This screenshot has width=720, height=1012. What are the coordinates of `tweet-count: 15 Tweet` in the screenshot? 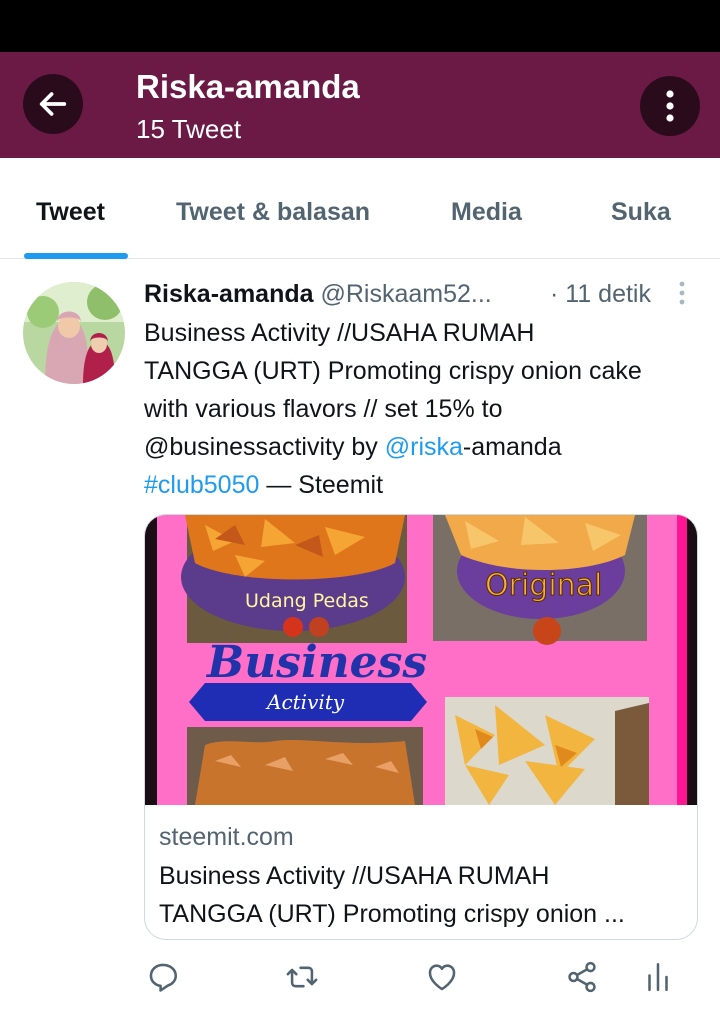 It's located at (189, 129).